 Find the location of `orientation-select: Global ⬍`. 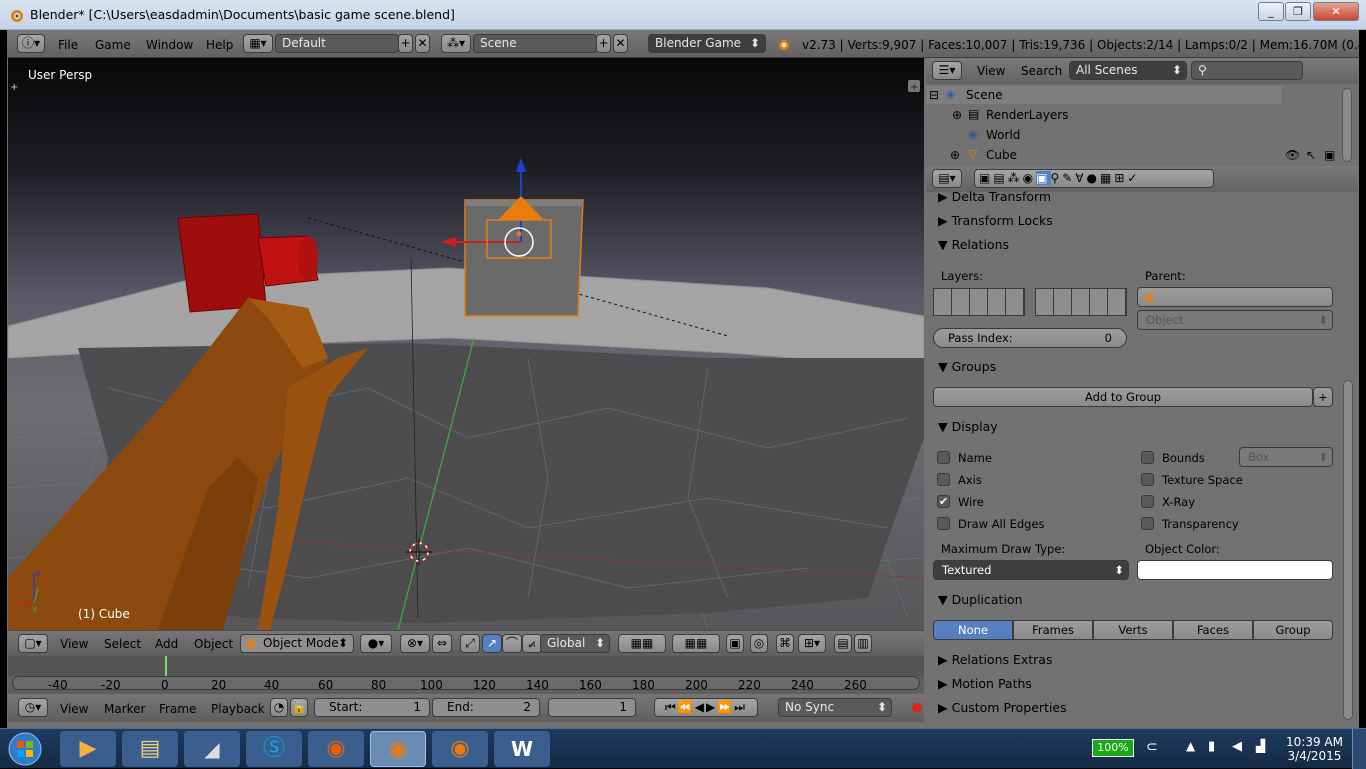

orientation-select: Global ⬍ is located at coordinates (575, 643).